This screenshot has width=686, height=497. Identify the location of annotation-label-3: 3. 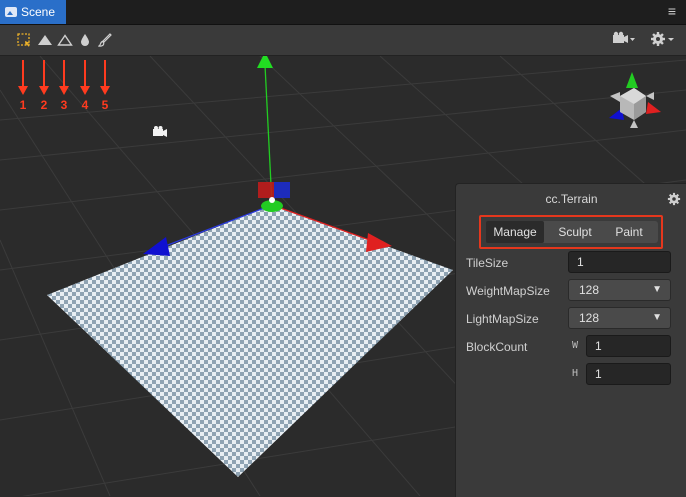
(64, 105).